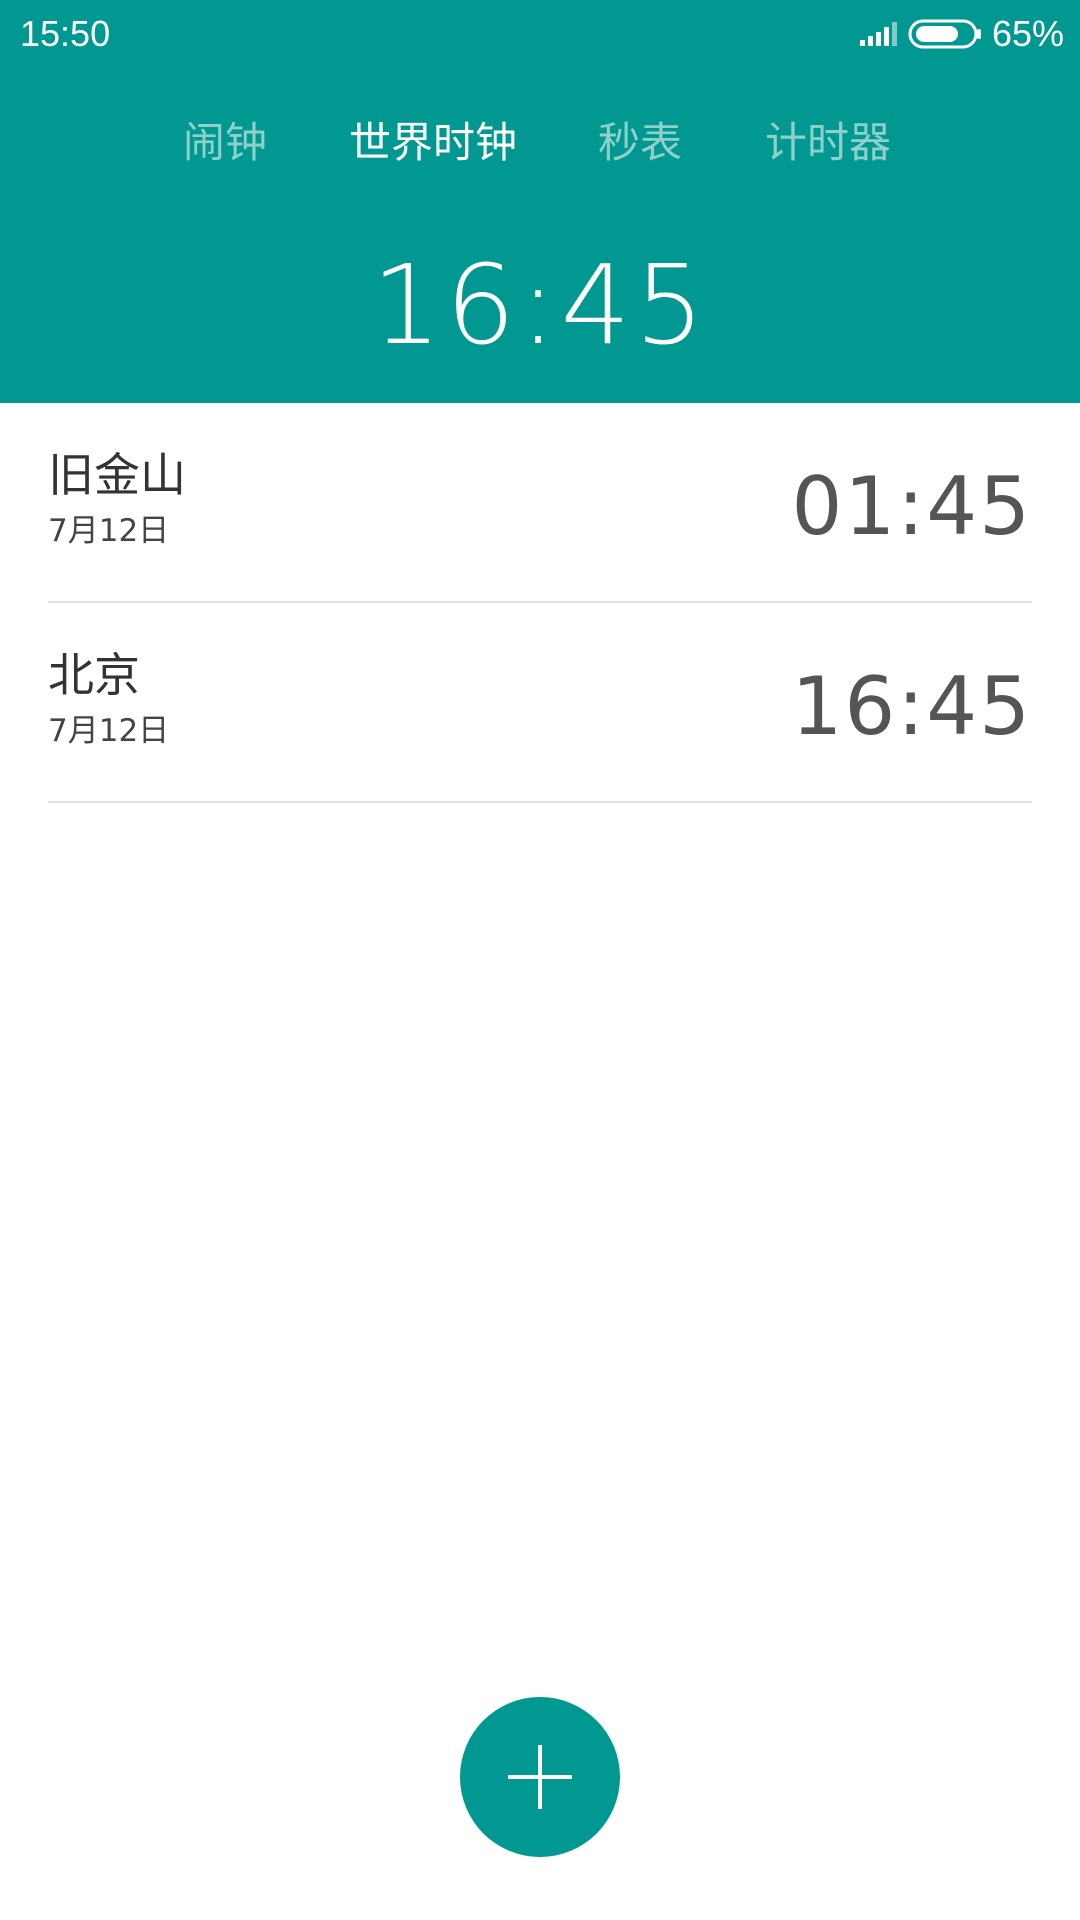 Image resolution: width=1080 pixels, height=1920 pixels. Describe the element at coordinates (878, 34) in the screenshot. I see `signal-icon` at that location.